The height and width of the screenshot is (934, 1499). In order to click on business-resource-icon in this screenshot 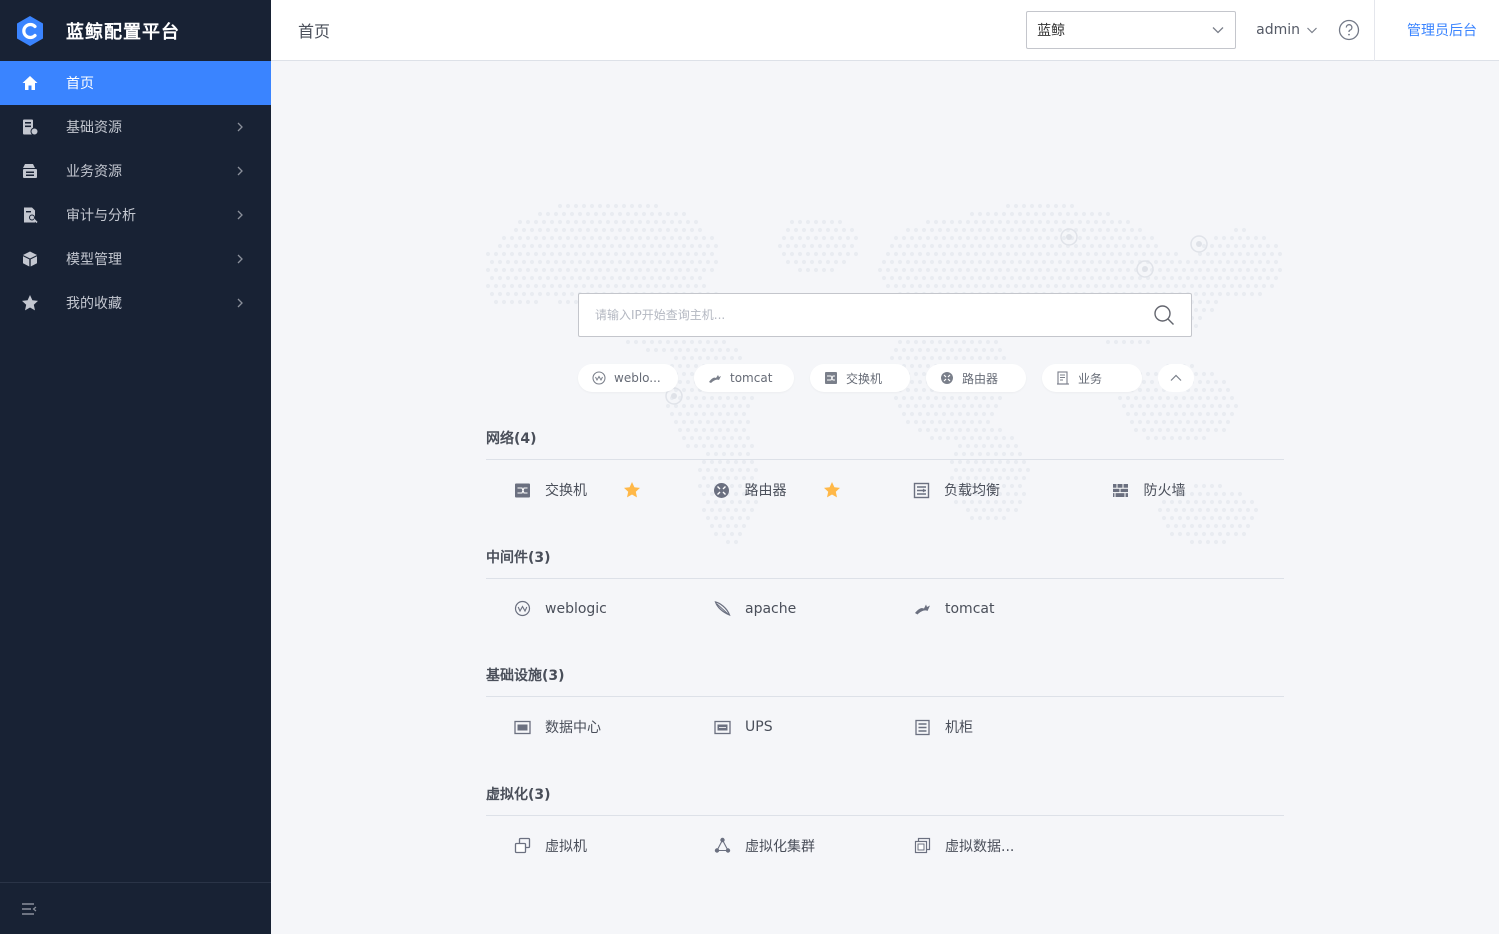, I will do `click(30, 171)`.